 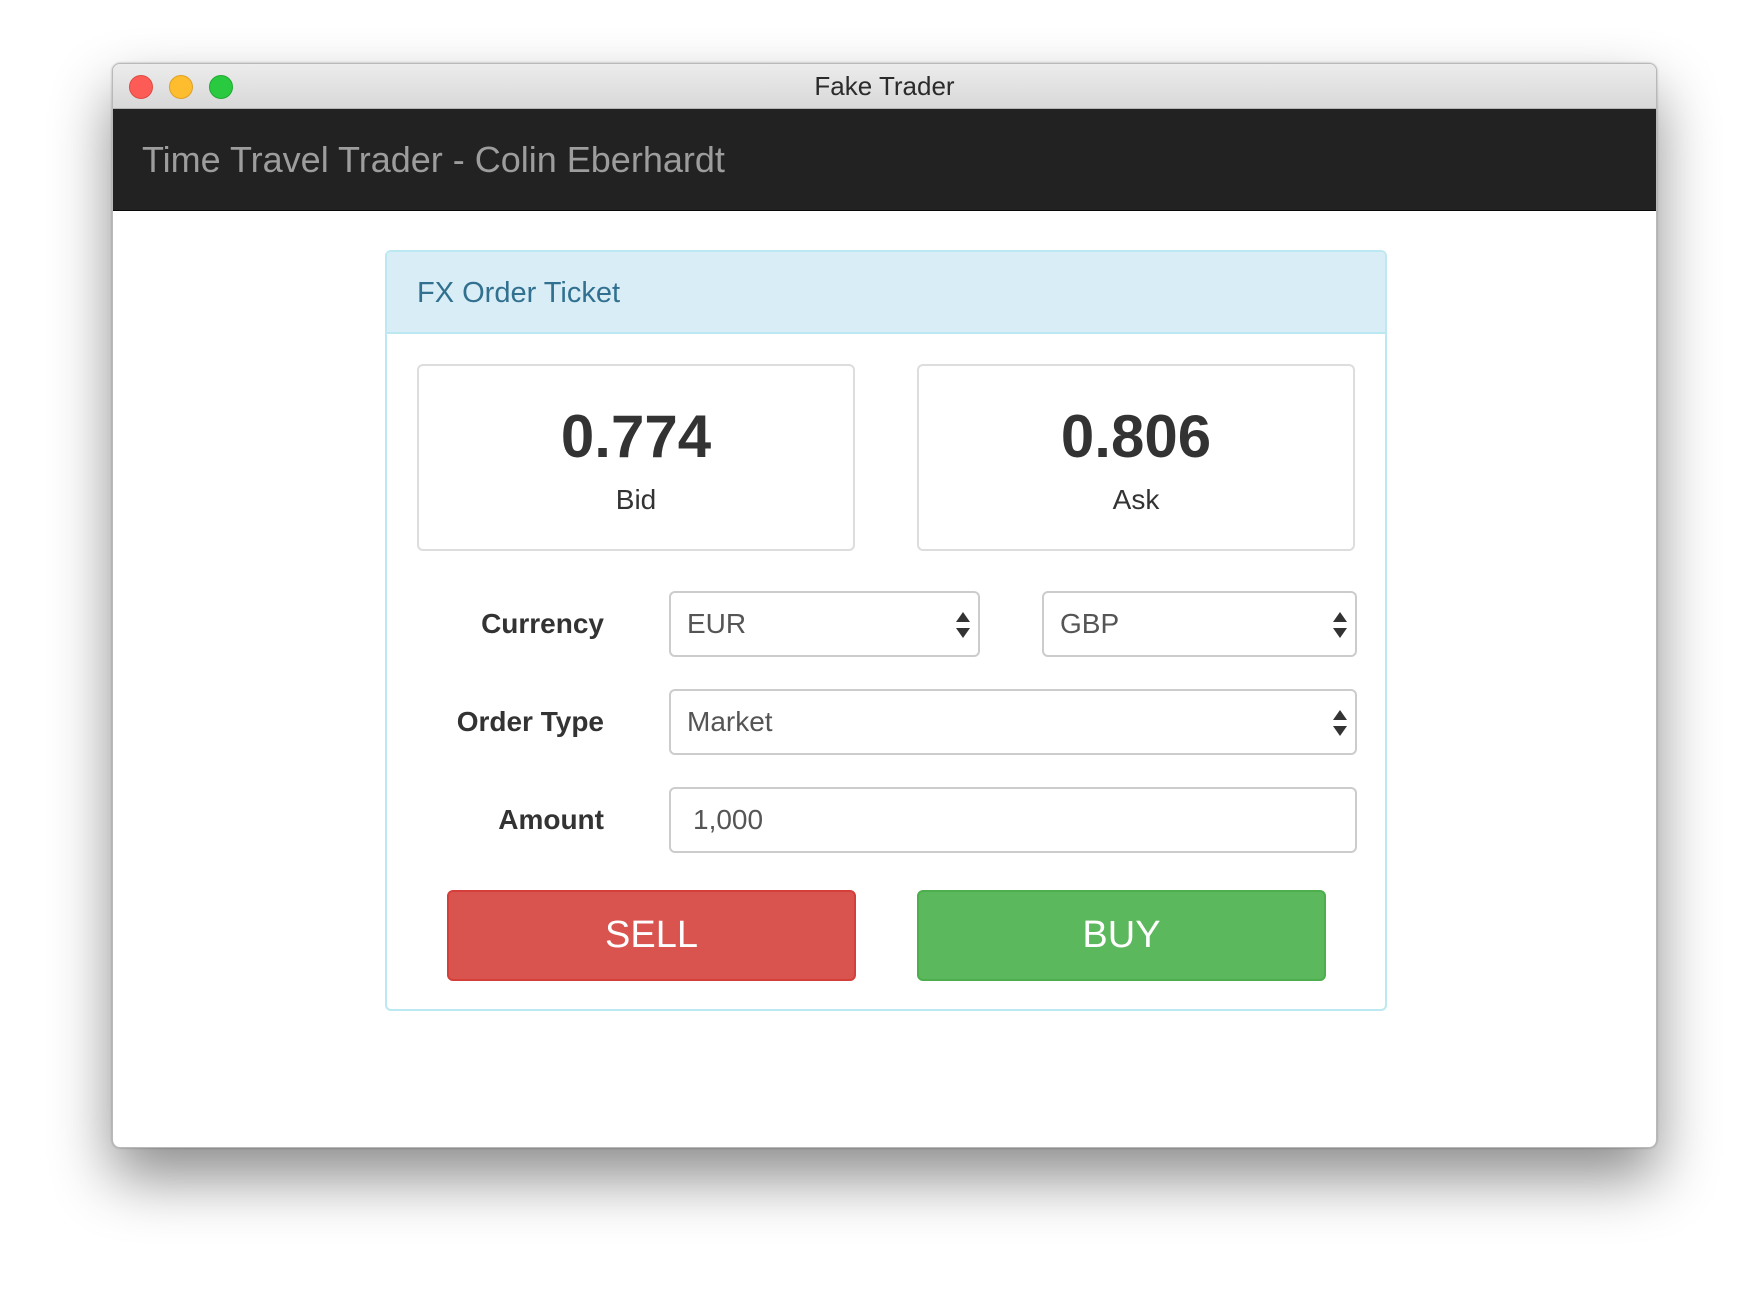 I want to click on amount-label: Amount, so click(x=551, y=819).